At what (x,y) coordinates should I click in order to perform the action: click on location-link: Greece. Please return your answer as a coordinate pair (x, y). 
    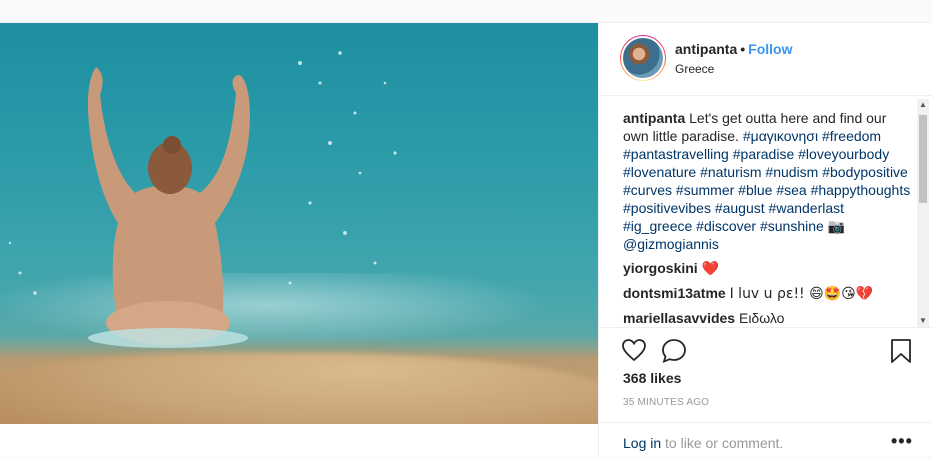
    Looking at the image, I should click on (694, 69).